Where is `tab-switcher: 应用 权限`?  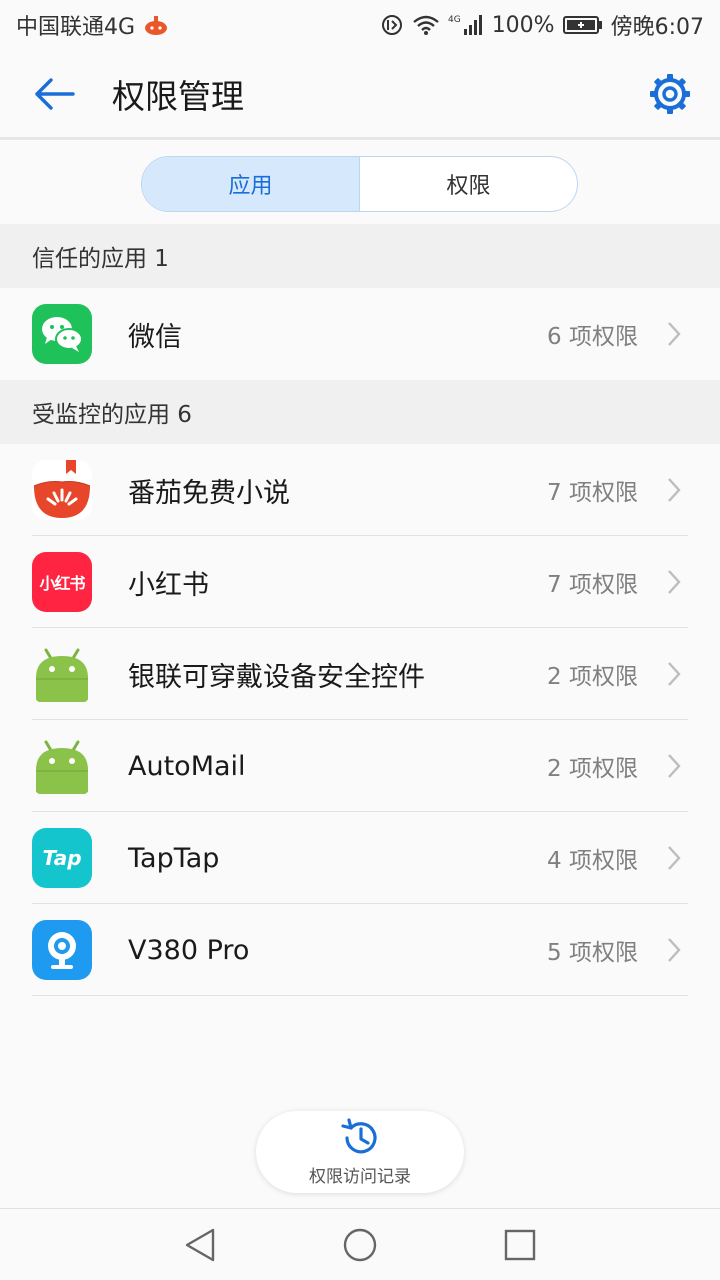 tab-switcher: 应用 权限 is located at coordinates (359, 184).